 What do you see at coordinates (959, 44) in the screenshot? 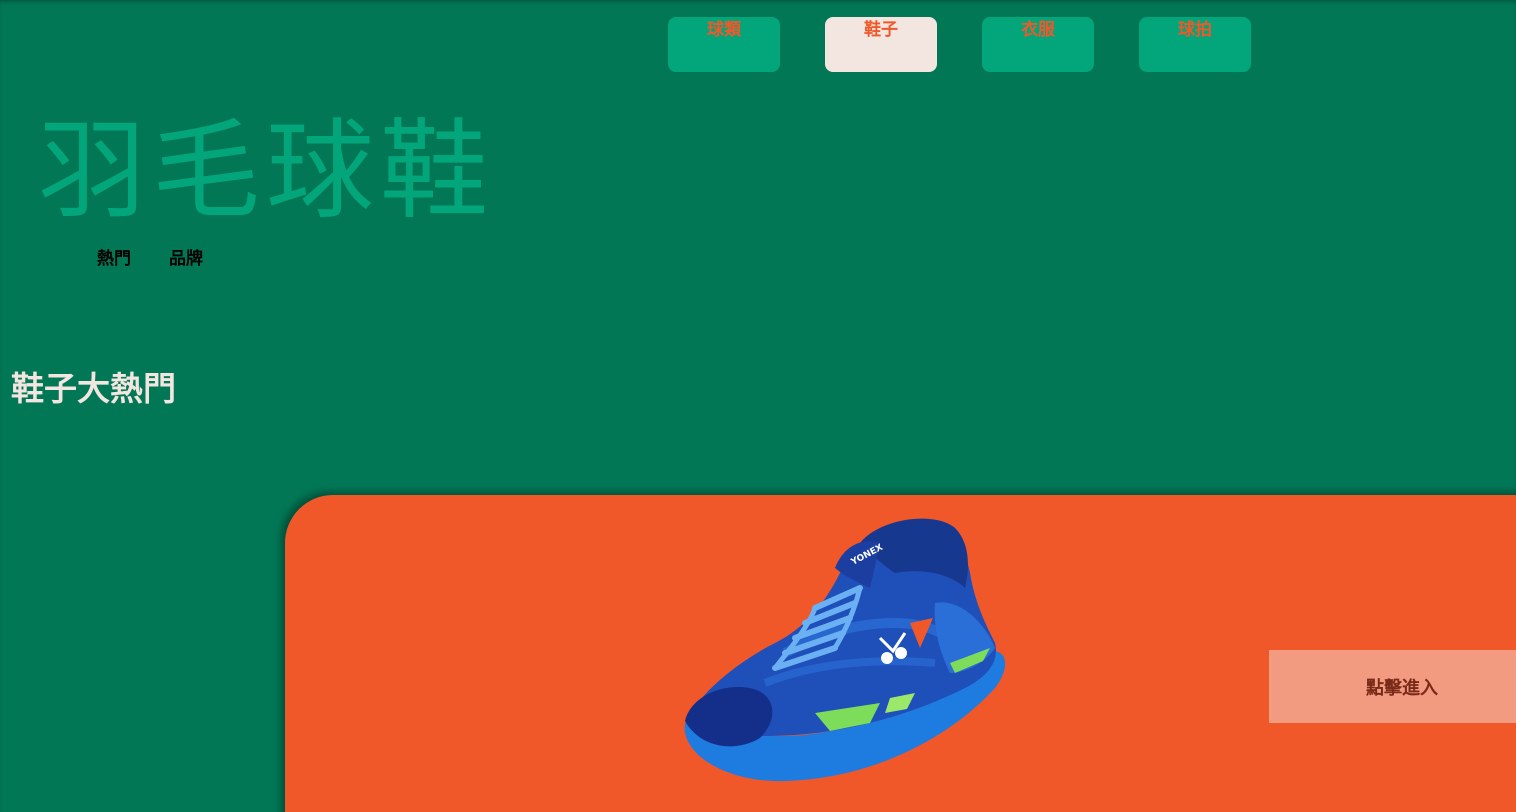
I see `top-nav: 球類 鞋子 衣服 球拍` at bounding box center [959, 44].